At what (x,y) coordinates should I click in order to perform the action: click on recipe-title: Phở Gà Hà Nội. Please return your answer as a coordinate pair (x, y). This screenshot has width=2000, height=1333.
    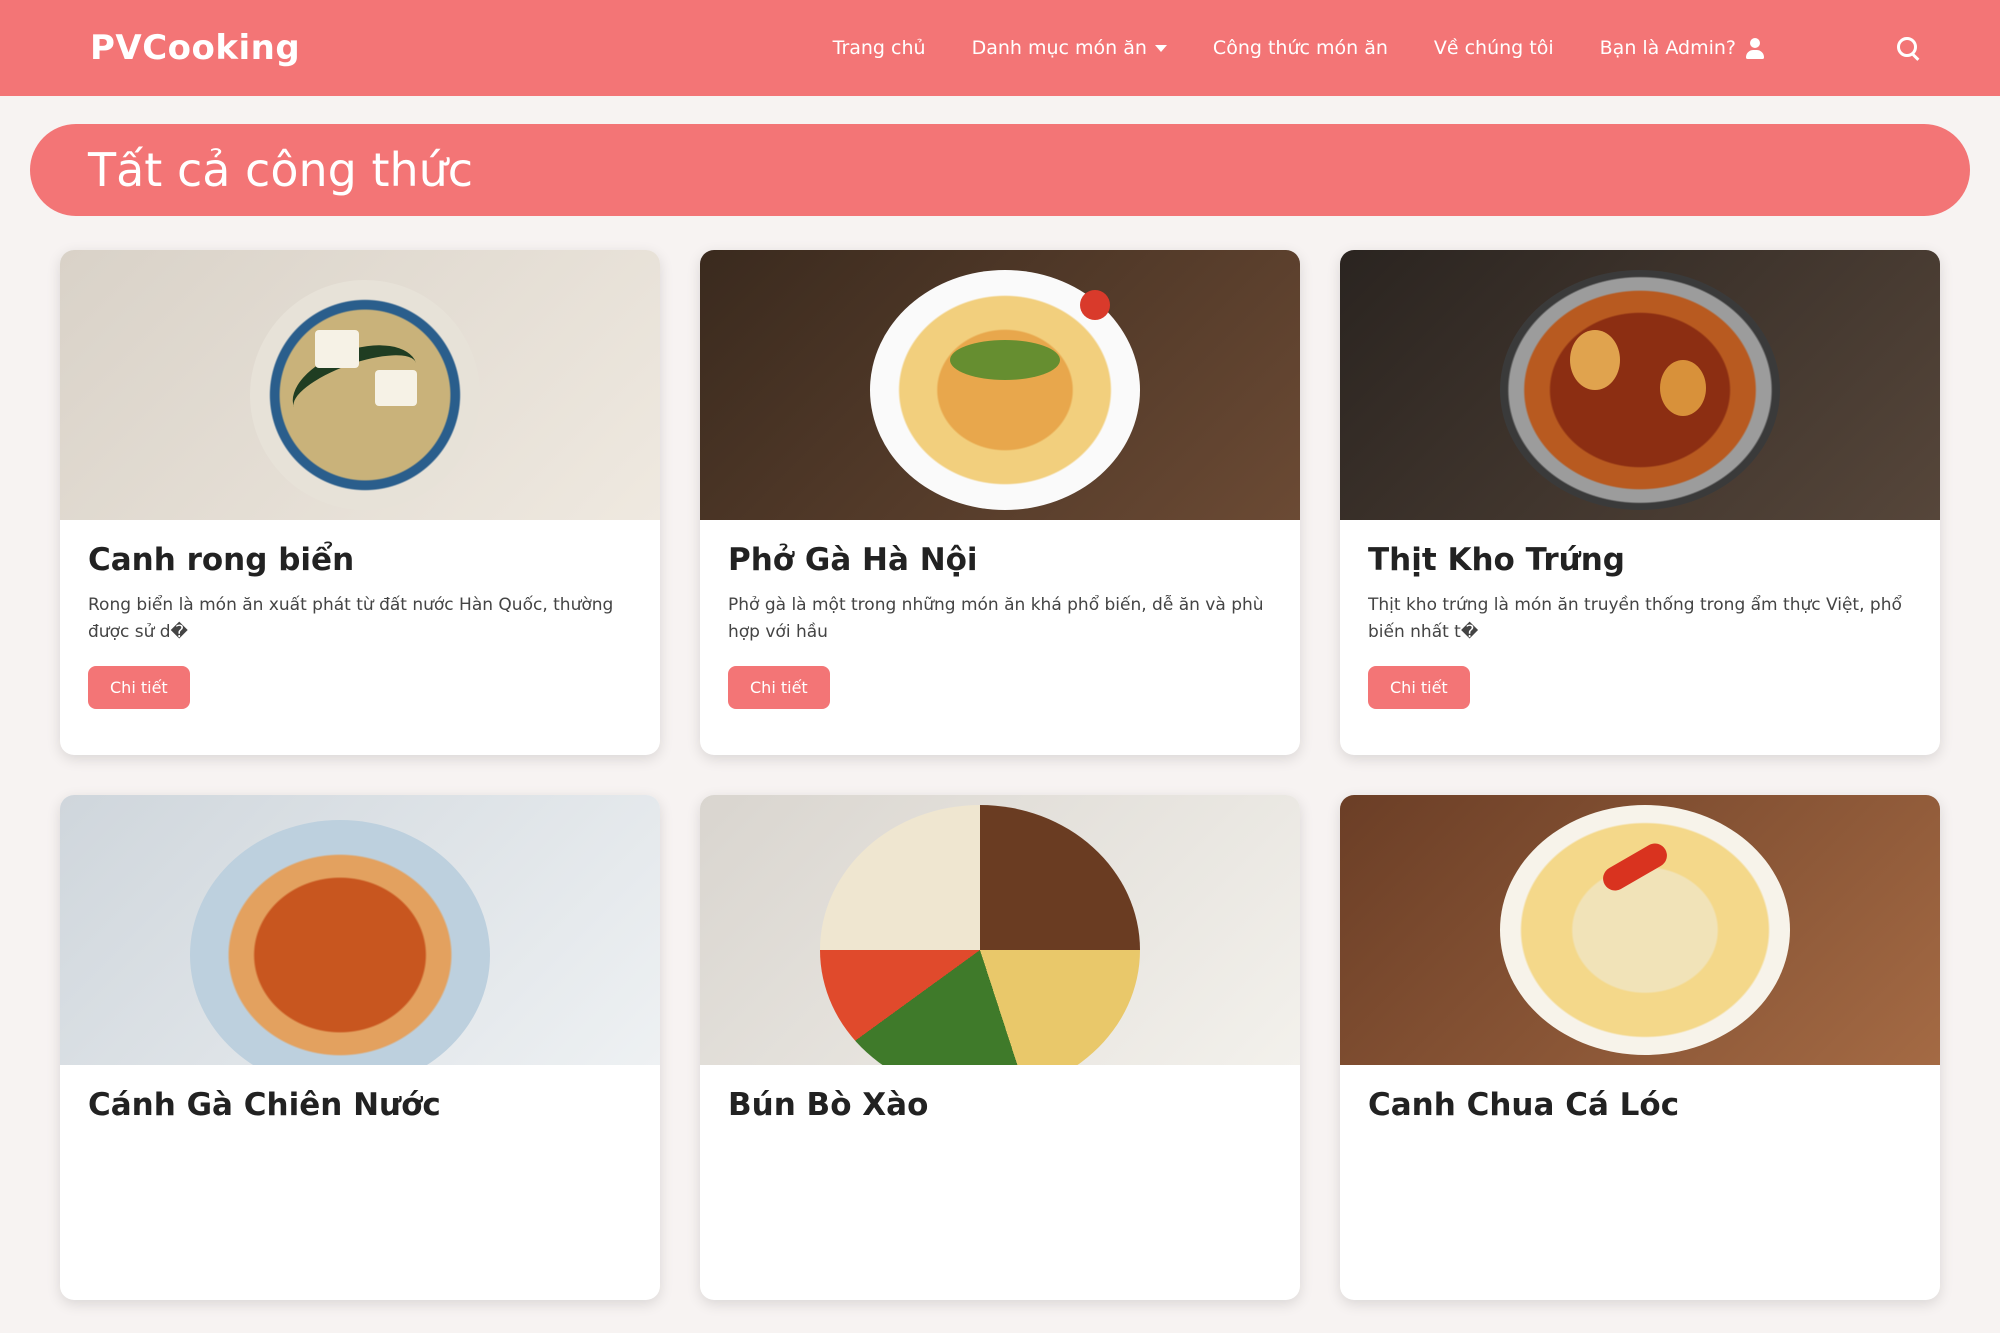
    Looking at the image, I should click on (1000, 560).